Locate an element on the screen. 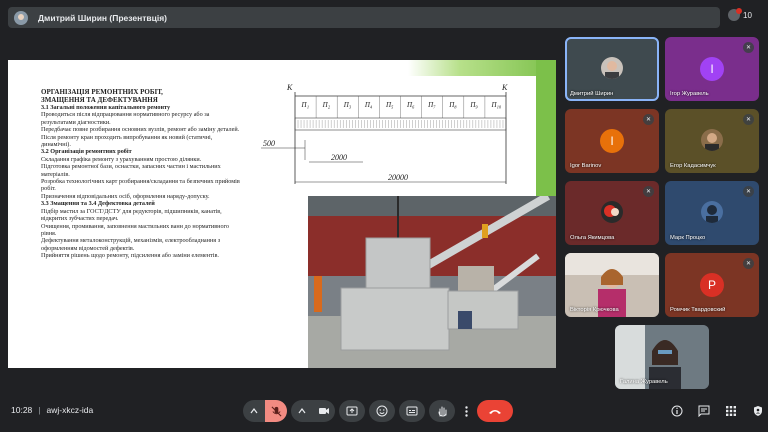 Image resolution: width=768 pixels, height=432 pixels. participant-name: Igor Barinov is located at coordinates (586, 166).